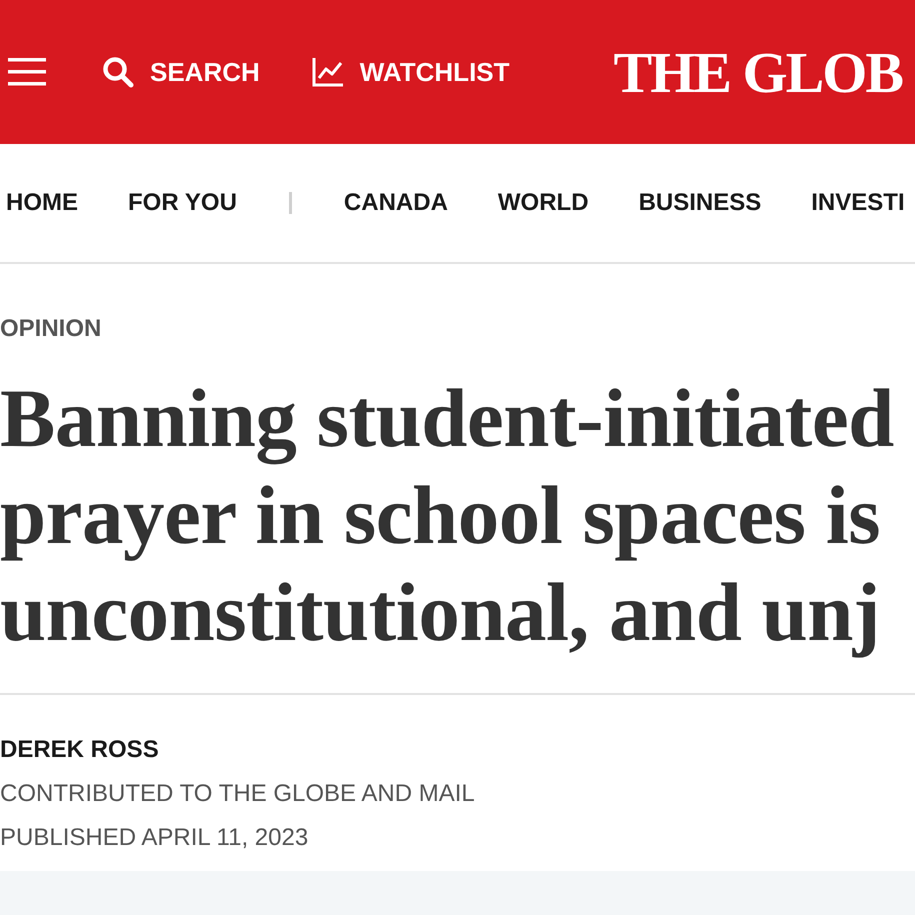 The image size is (915, 915). What do you see at coordinates (543, 203) in the screenshot?
I see `nav-link: WORLD` at bounding box center [543, 203].